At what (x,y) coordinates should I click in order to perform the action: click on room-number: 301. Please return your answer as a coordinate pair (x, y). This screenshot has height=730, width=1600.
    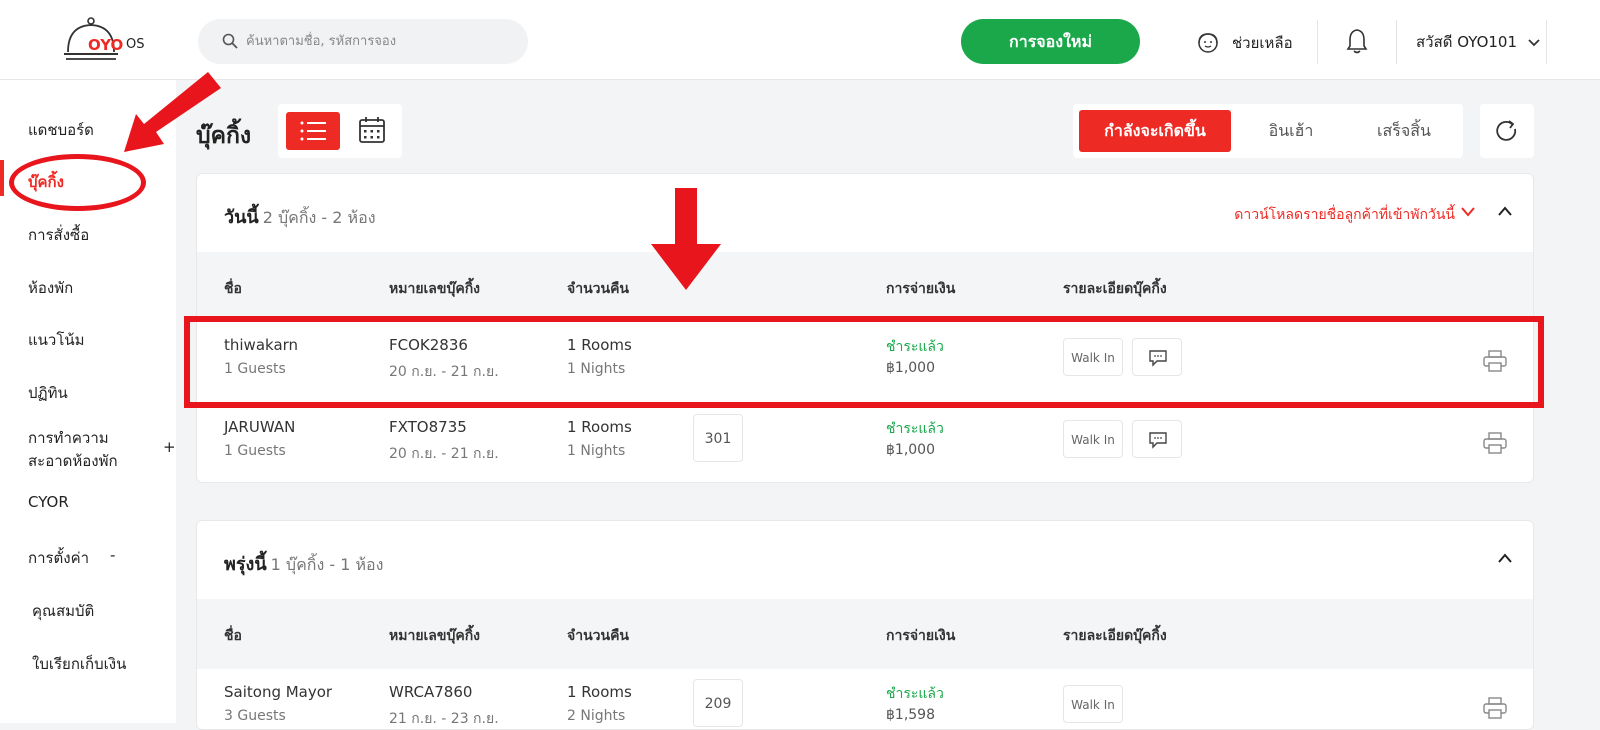
    Looking at the image, I should click on (718, 438).